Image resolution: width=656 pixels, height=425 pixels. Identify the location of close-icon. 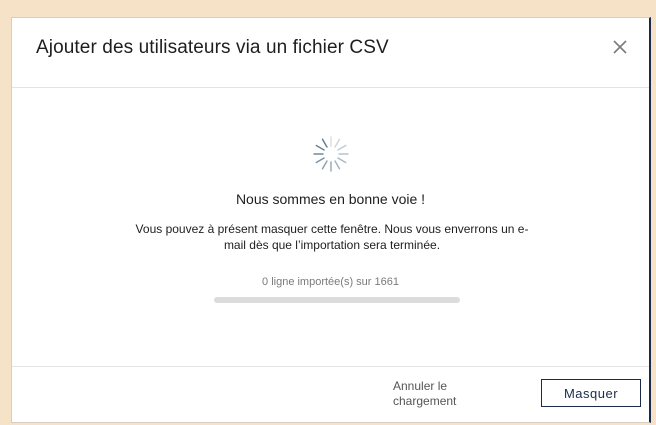
(620, 47).